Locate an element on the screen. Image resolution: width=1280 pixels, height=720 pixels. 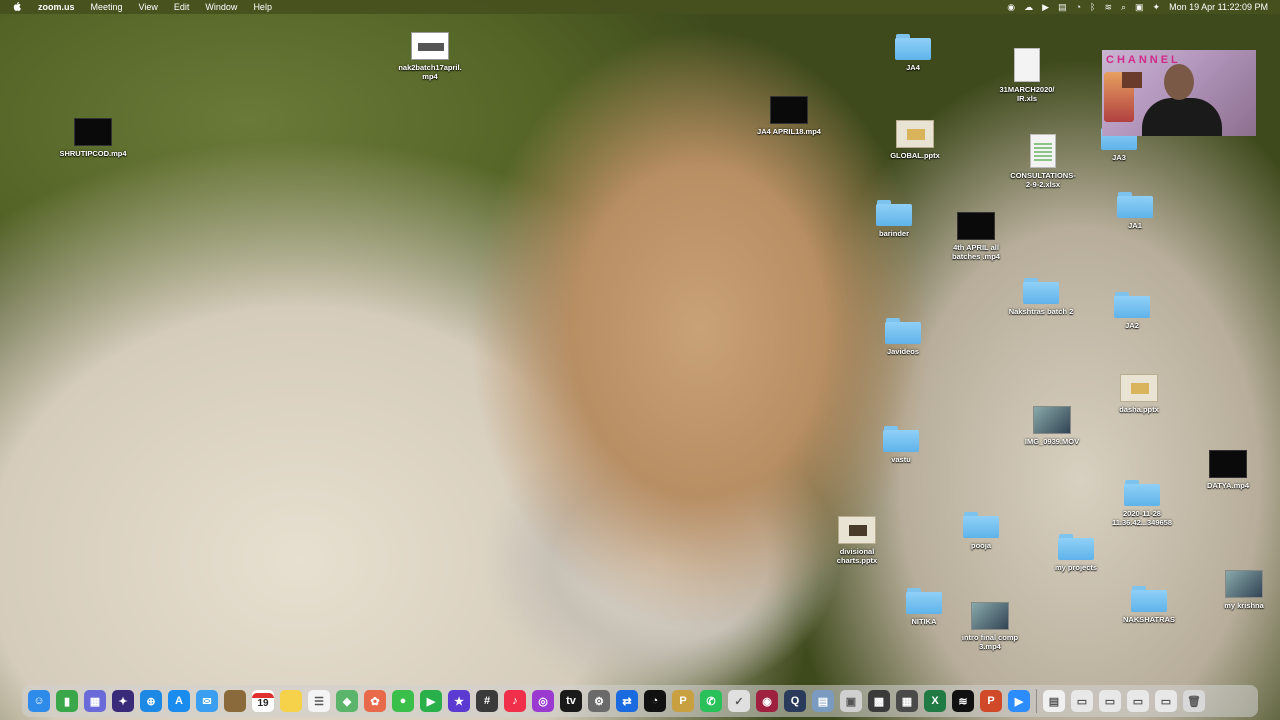
activity-monitor-icon: ✓ is located at coordinates (739, 701).